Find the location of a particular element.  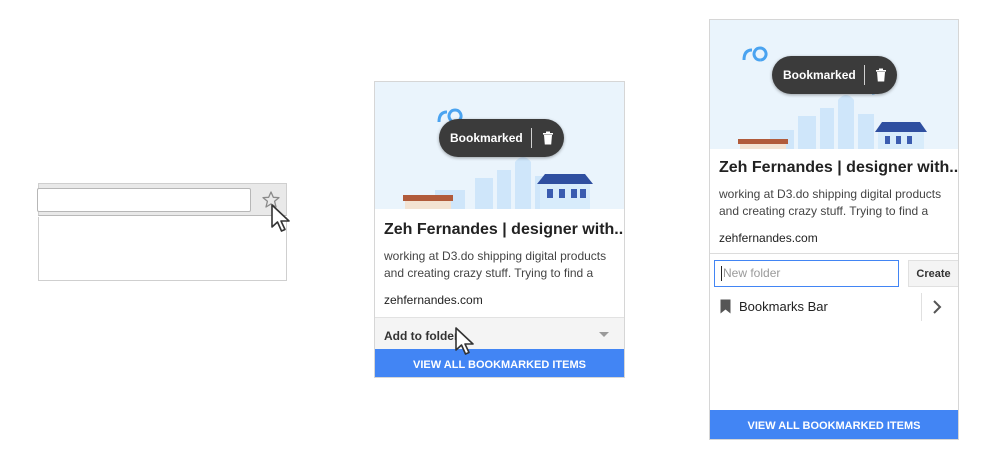

browser-page is located at coordinates (162, 249).